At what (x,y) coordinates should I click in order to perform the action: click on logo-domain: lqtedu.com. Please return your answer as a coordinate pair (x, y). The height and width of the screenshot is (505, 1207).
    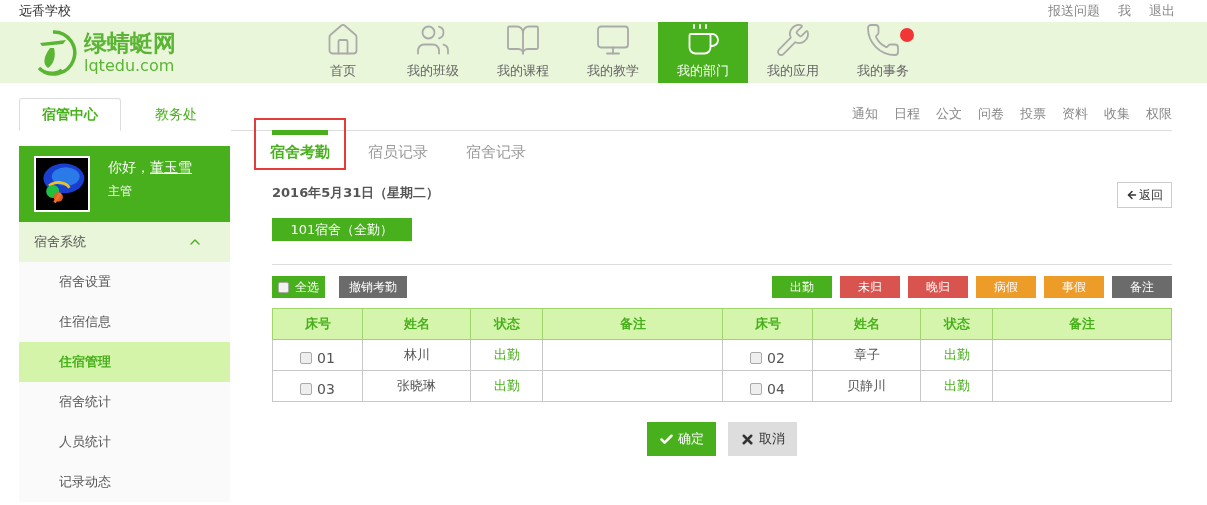
    Looking at the image, I should click on (130, 65).